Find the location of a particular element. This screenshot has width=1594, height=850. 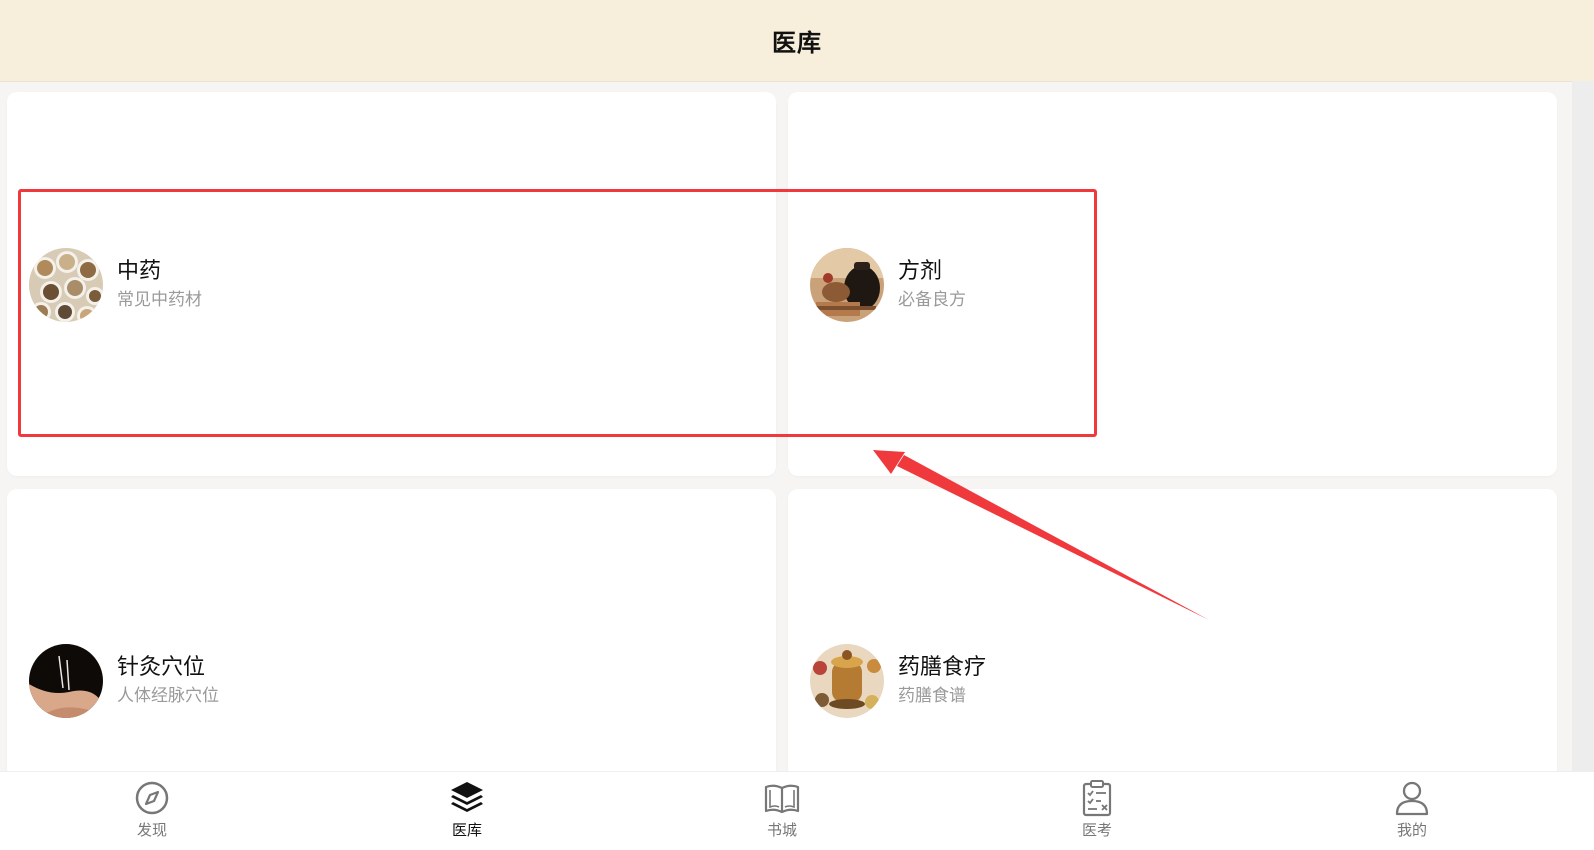

card-title: 中药 is located at coordinates (139, 271).